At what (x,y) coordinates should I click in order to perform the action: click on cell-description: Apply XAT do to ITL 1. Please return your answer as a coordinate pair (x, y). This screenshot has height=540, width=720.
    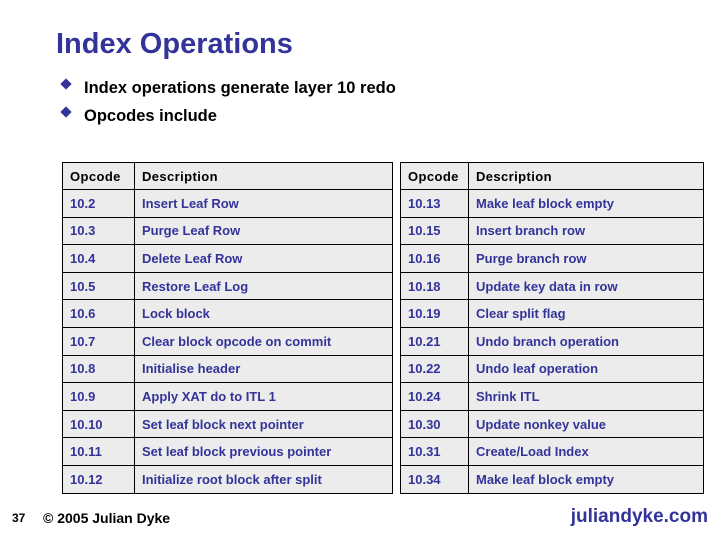
    Looking at the image, I should click on (263, 396).